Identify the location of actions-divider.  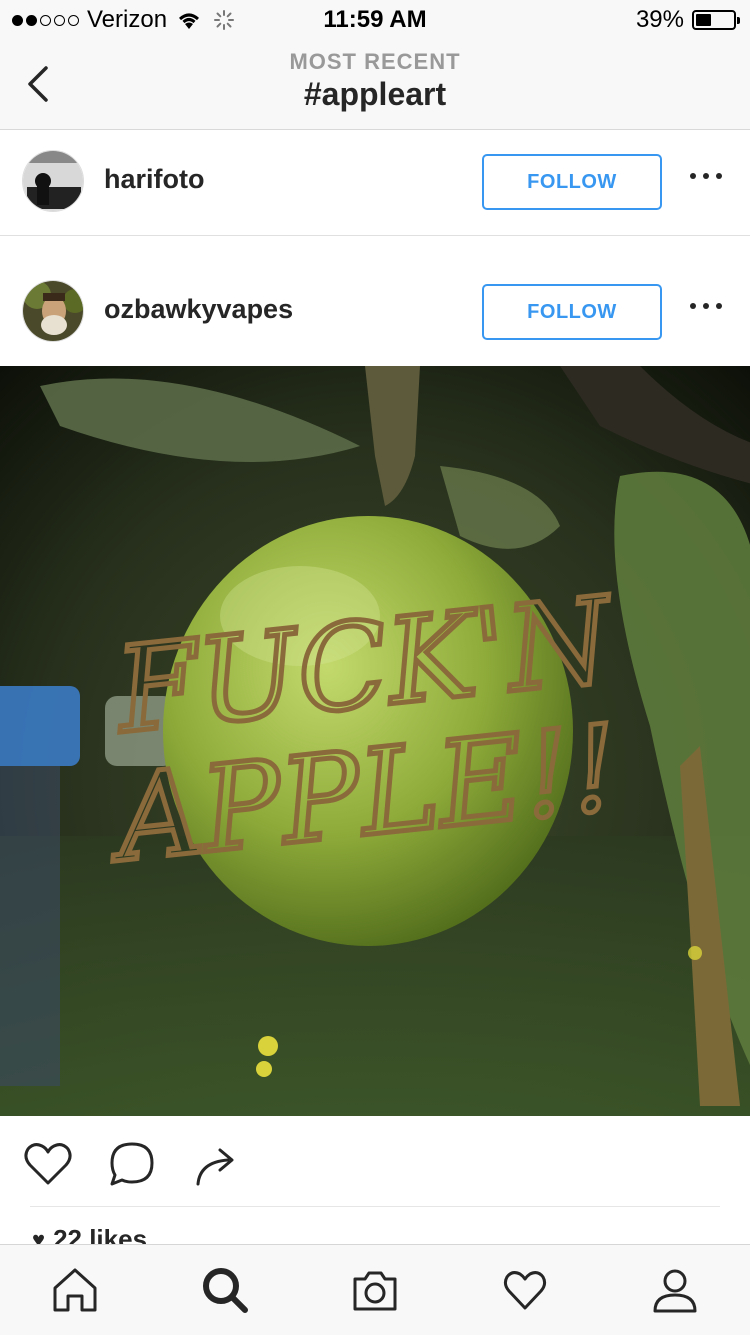
(375, 1206).